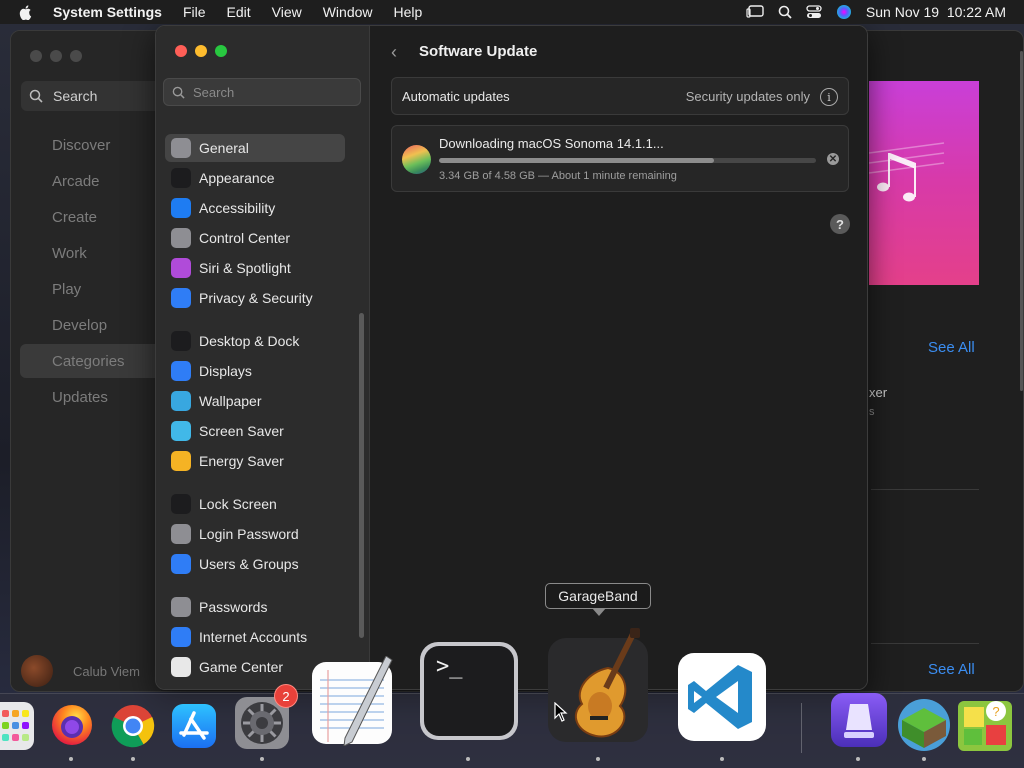  Describe the element at coordinates (91, 96) in the screenshot. I see `app-store-search-field: Search` at that location.